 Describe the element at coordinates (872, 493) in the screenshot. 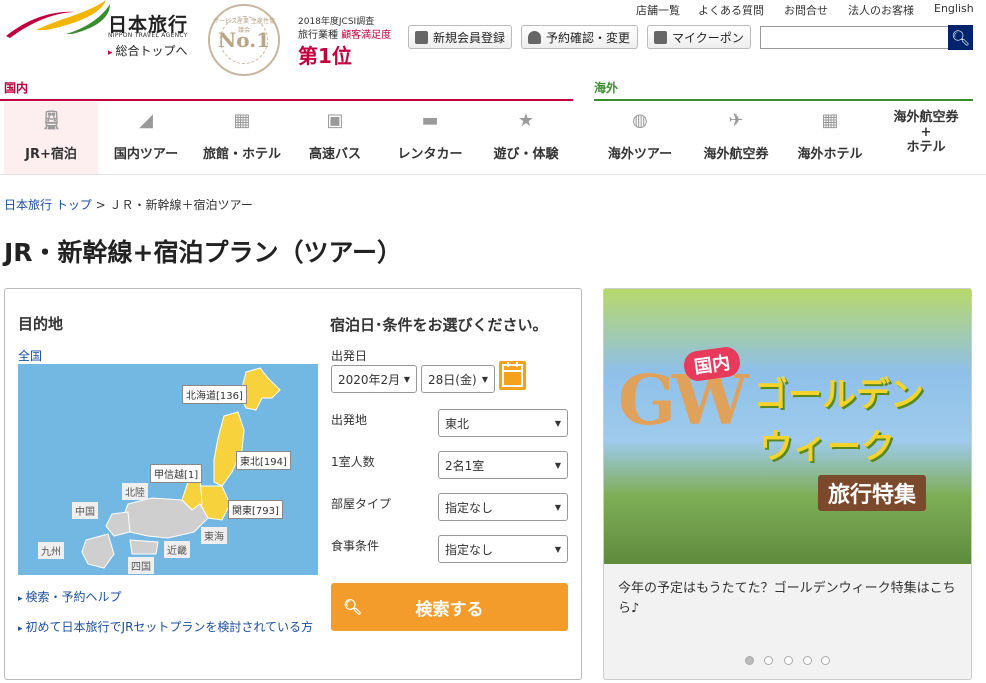

I see `banner-headline-3: 旅行特集` at that location.